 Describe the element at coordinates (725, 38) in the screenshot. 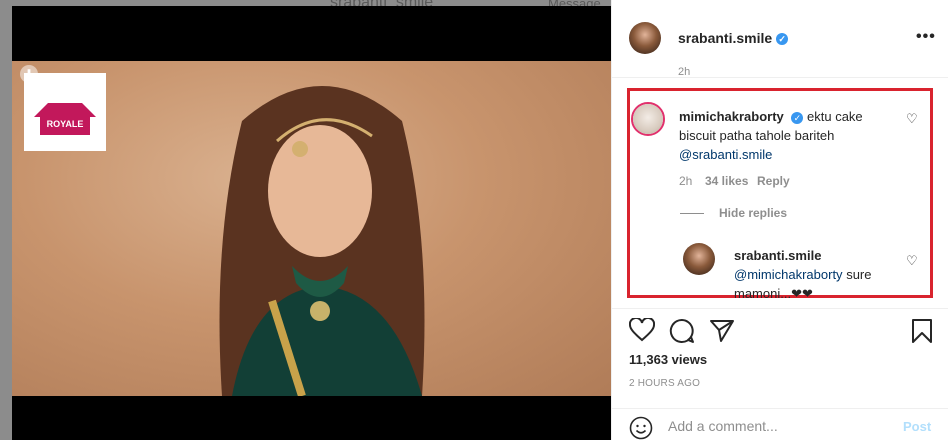

I see `header-username: srabanti.smile` at that location.